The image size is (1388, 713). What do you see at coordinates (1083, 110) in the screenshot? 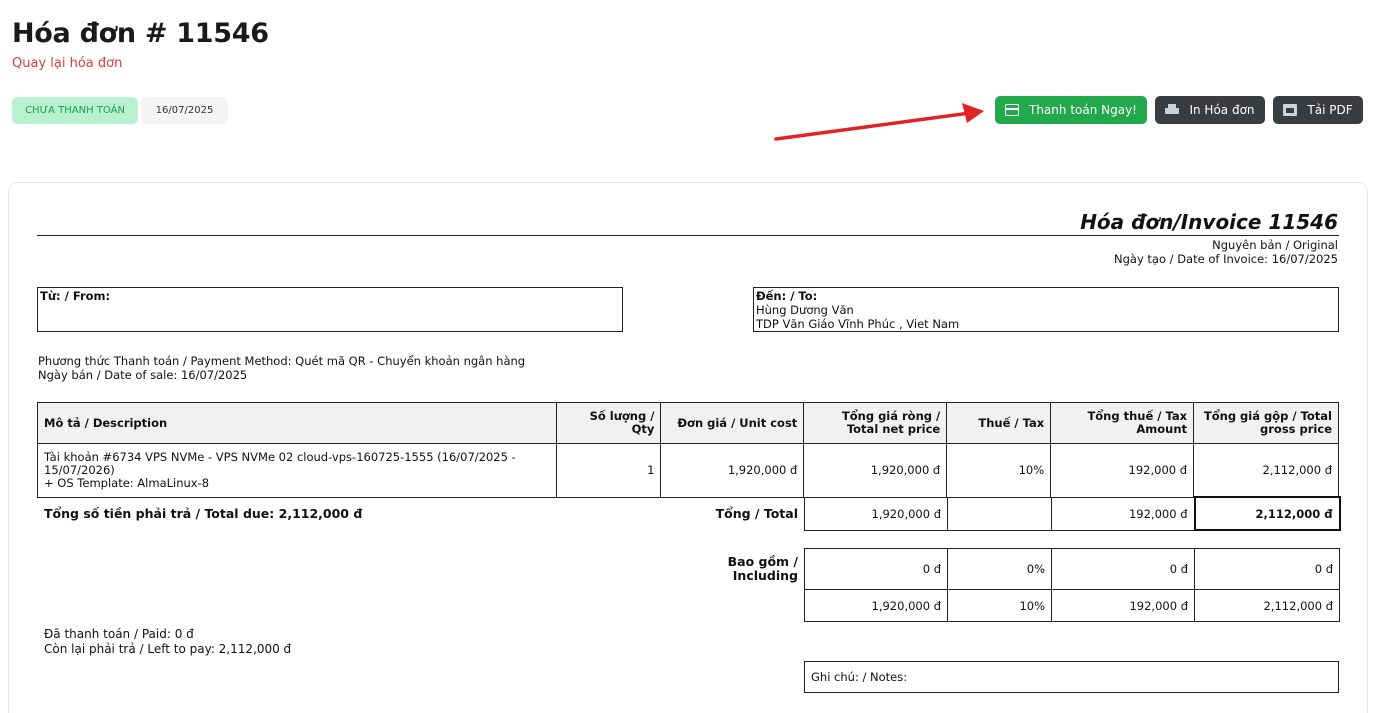
I see `pay-now-label: Thanh toán Ngay!` at bounding box center [1083, 110].